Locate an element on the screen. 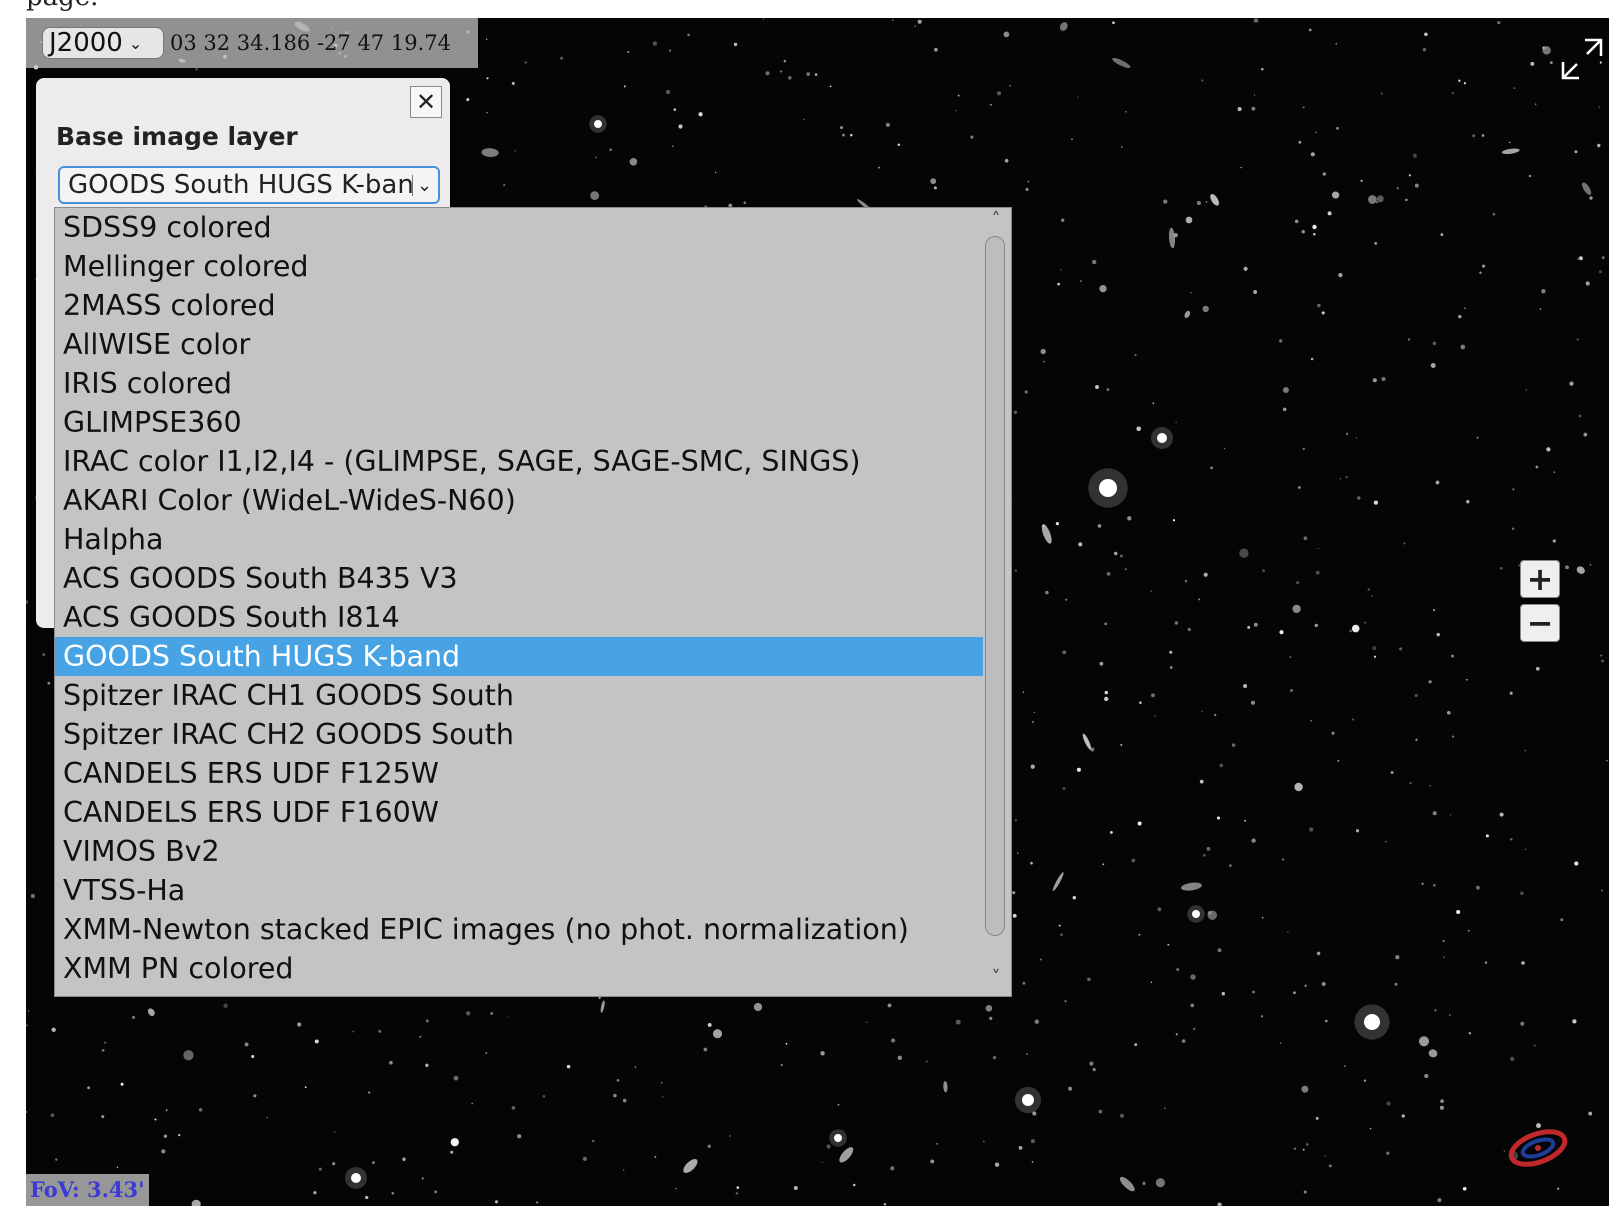 The width and height of the screenshot is (1609, 1206). base-image-select: GOODS South HUGS K-band ⌄ is located at coordinates (249, 185).